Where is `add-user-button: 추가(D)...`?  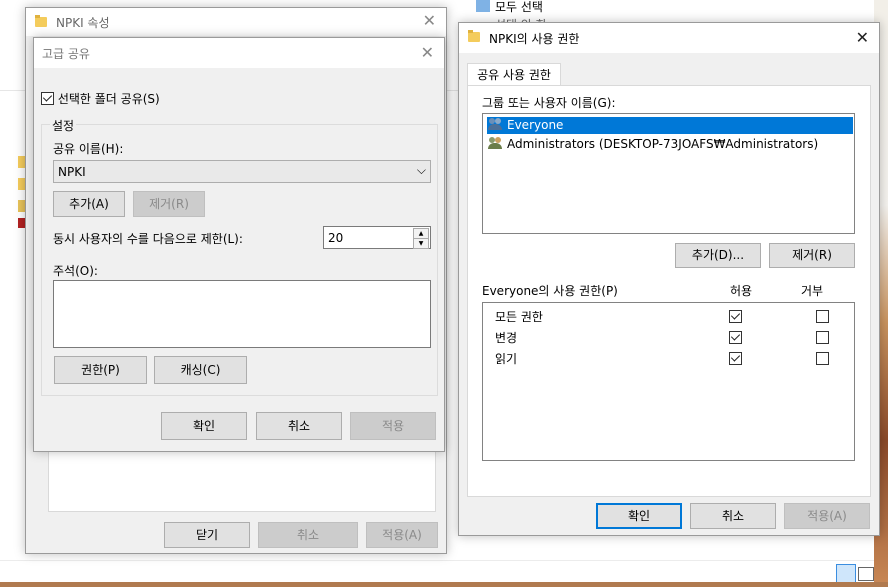 add-user-button: 추가(D)... is located at coordinates (718, 255).